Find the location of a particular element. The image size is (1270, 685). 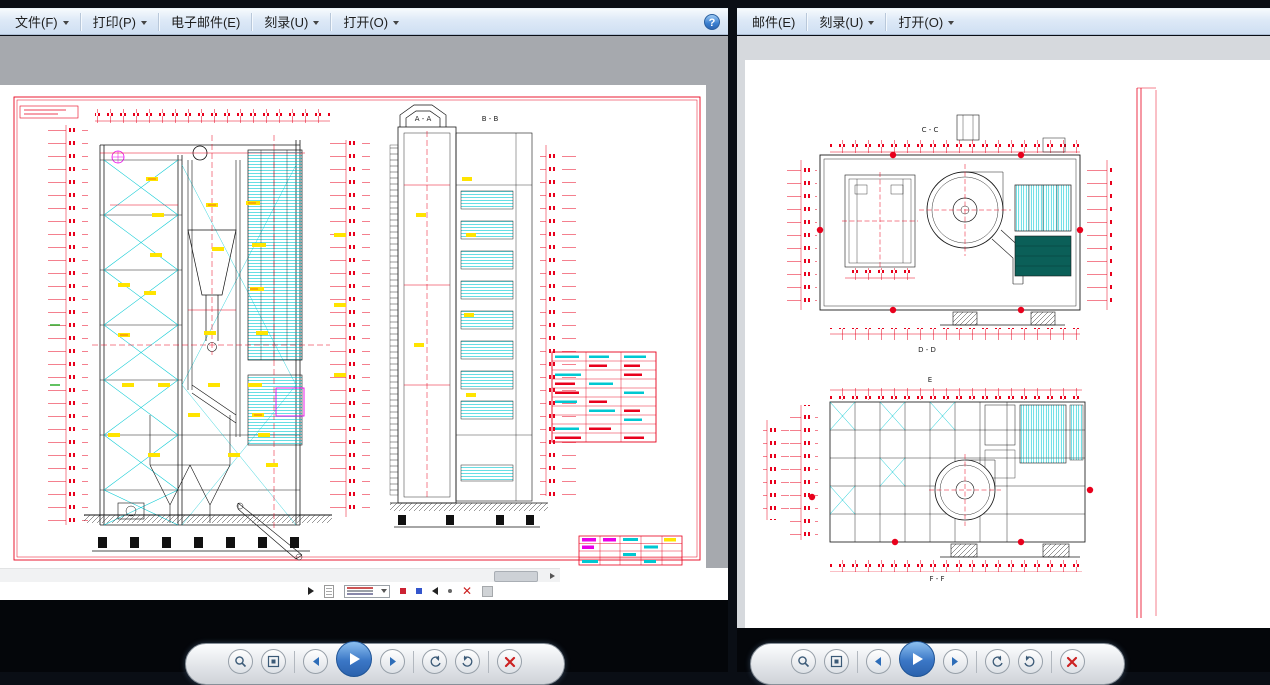

forward-icon is located at coordinates (311, 591).